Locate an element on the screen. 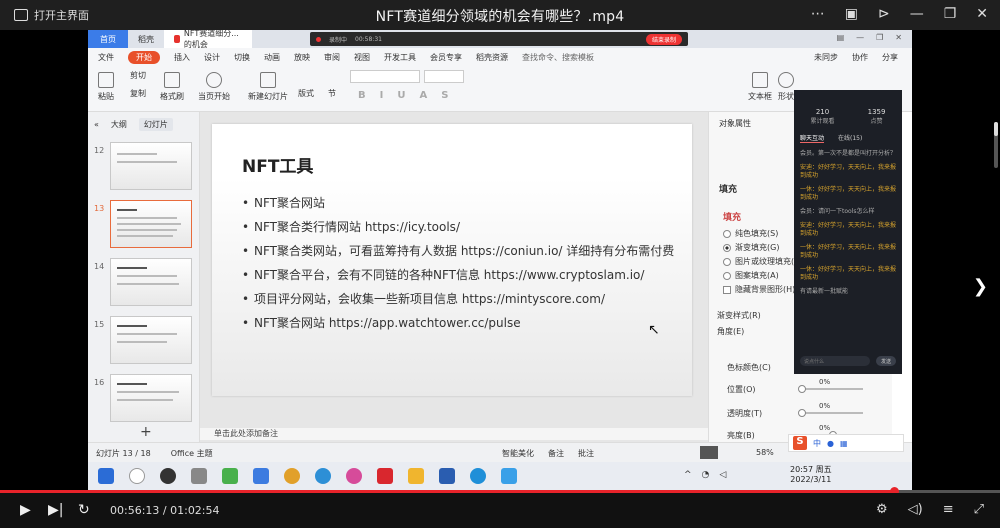 The image size is (1000, 528). format-painter-button: 格式刷 is located at coordinates (172, 87).